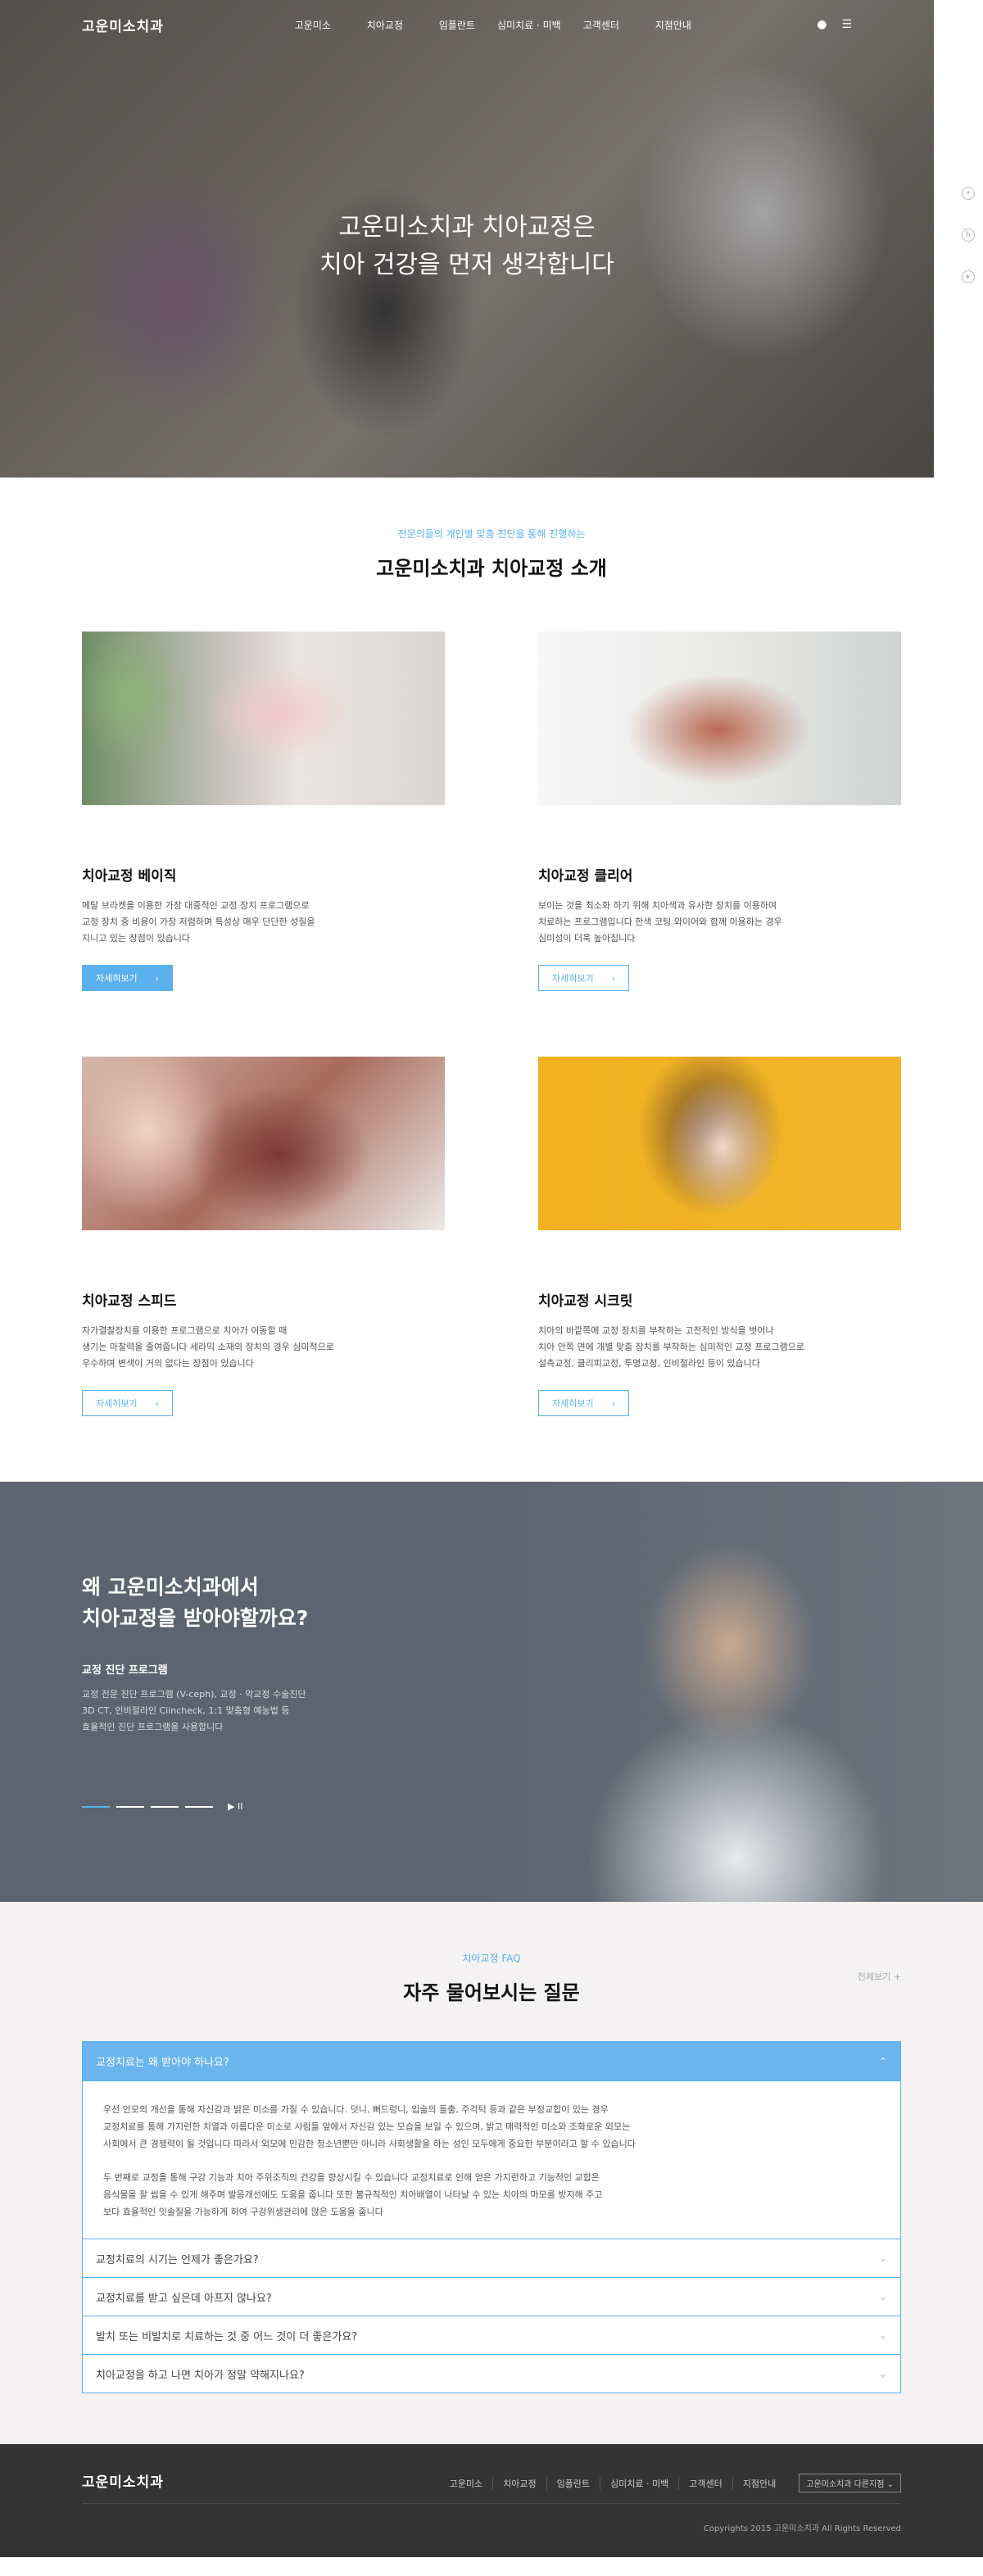 Image resolution: width=983 pixels, height=2576 pixels. What do you see at coordinates (882, 2061) in the screenshot?
I see `chevron-up-icon: ⌃` at bounding box center [882, 2061].